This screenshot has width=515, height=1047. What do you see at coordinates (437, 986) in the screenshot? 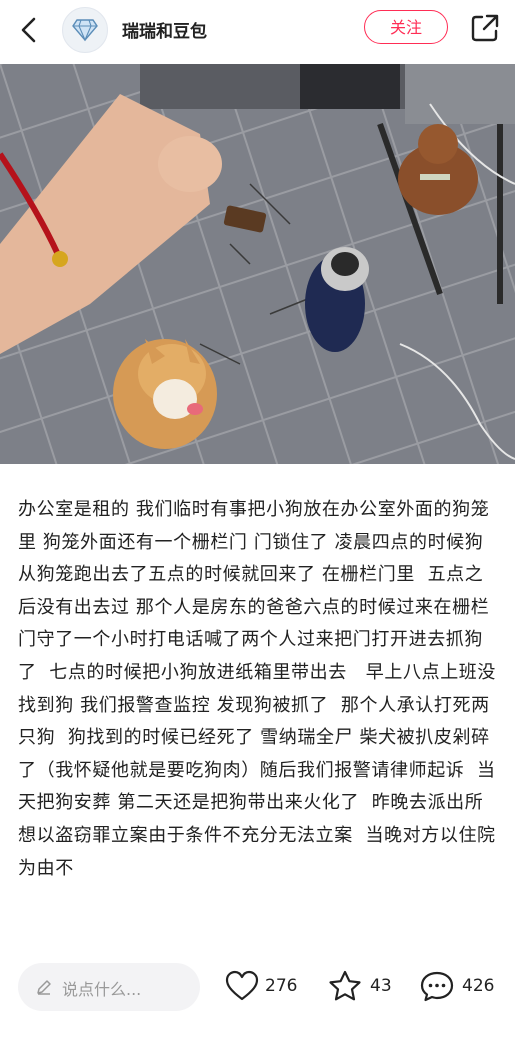
I see `comment-bubble-icon` at bounding box center [437, 986].